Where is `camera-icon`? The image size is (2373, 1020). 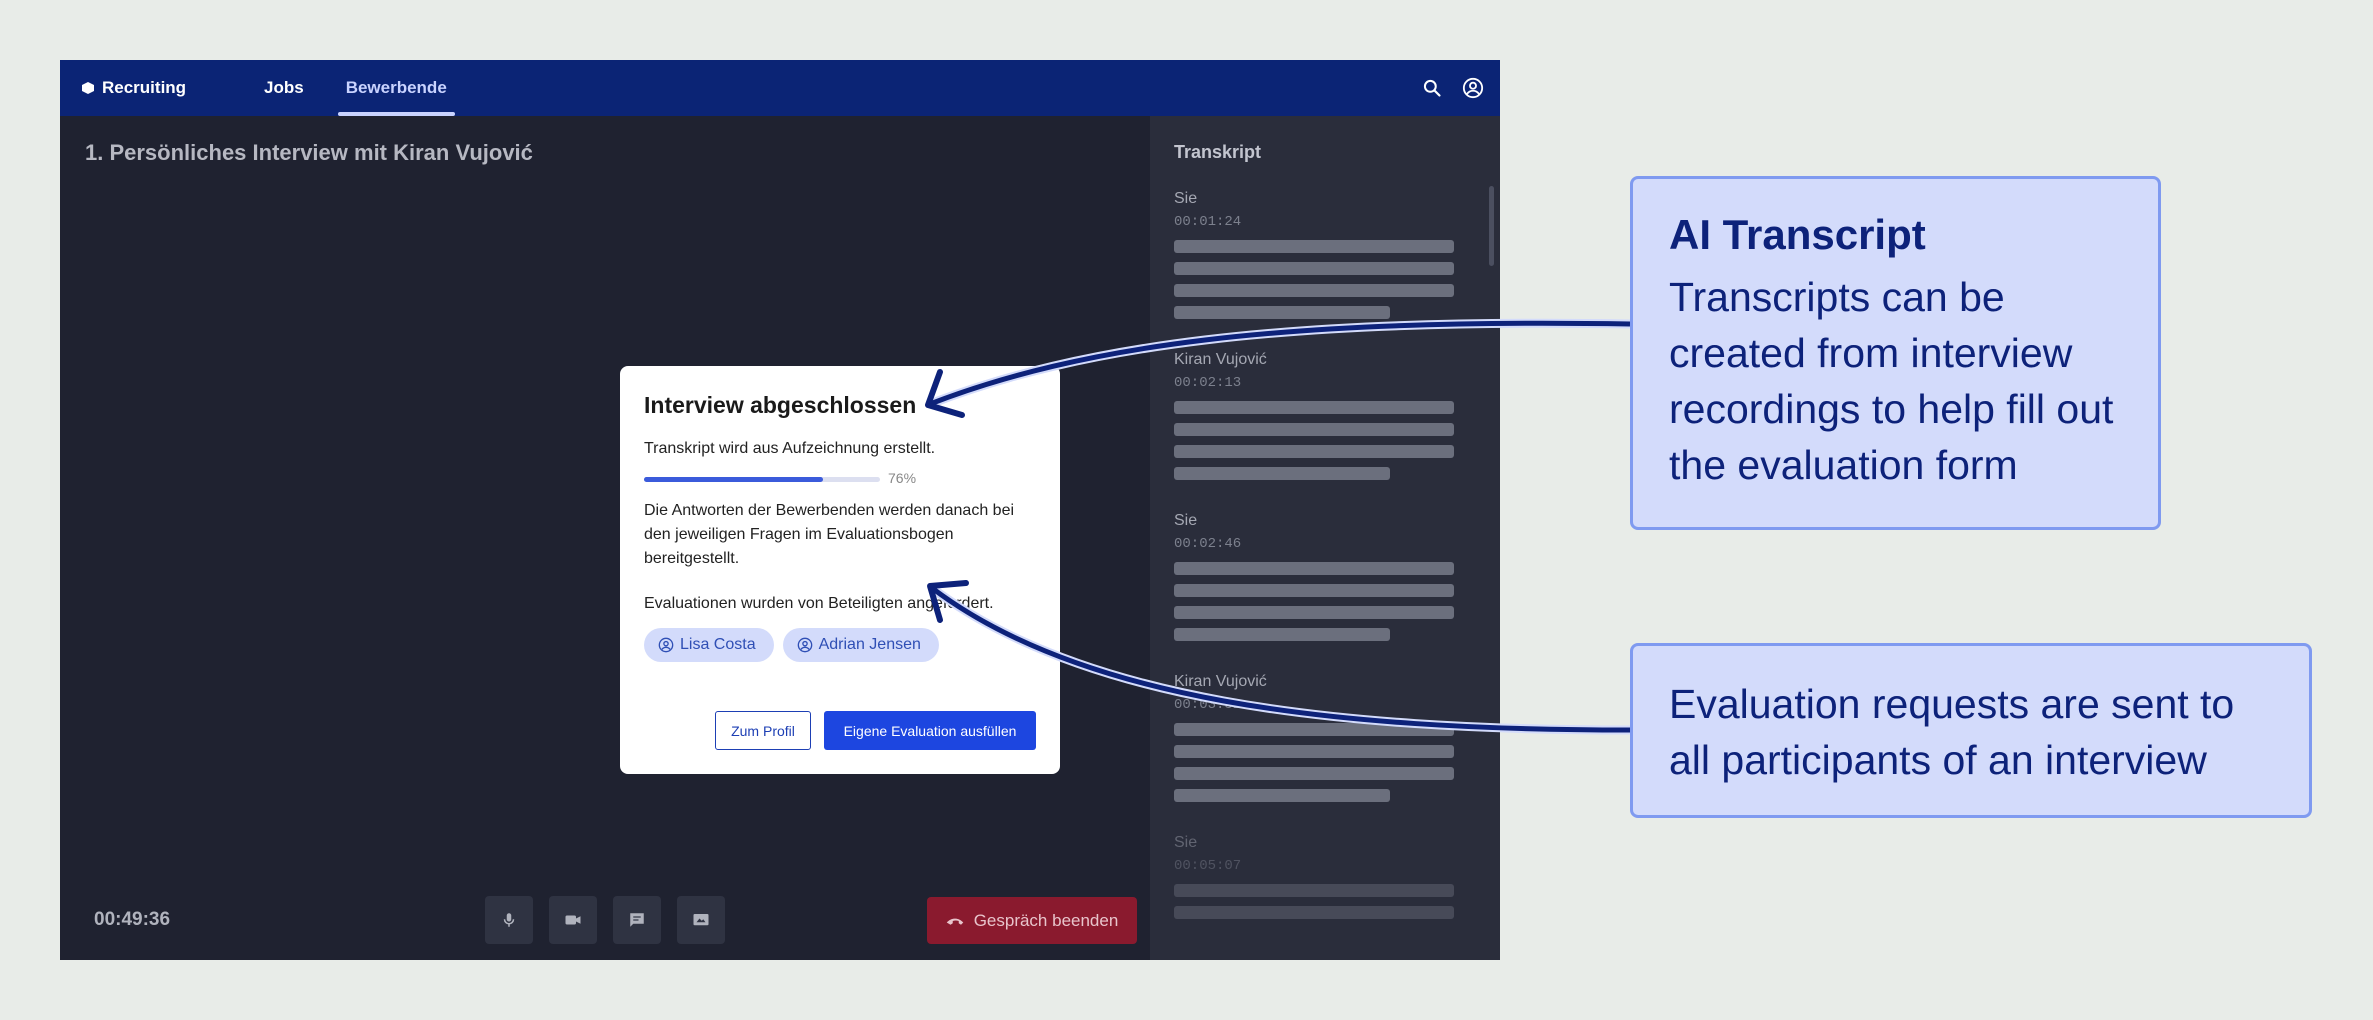 camera-icon is located at coordinates (573, 920).